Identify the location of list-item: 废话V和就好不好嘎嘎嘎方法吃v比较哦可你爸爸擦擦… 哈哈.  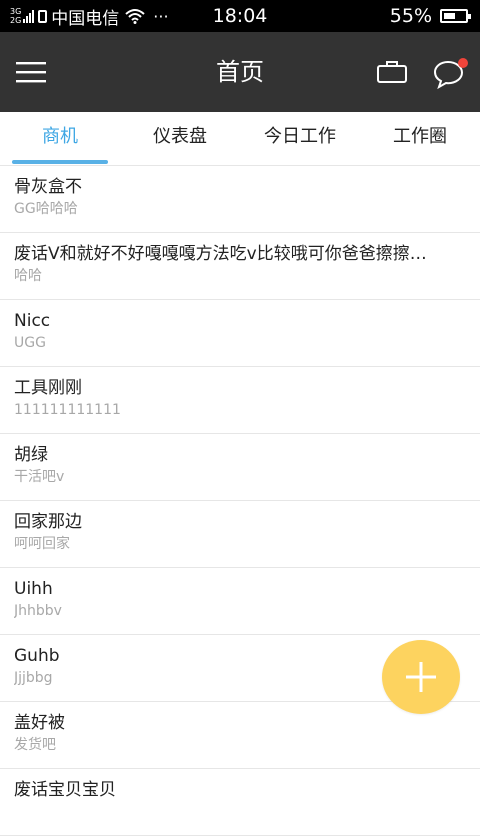
(240, 266).